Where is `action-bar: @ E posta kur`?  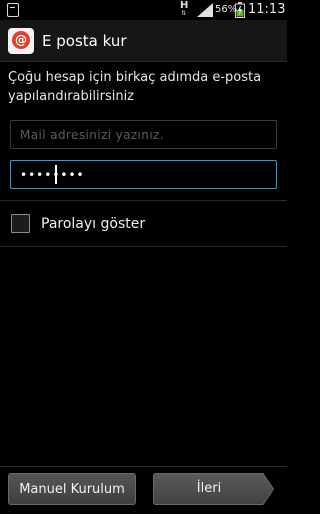
action-bar: @ E posta kur is located at coordinates (143, 41).